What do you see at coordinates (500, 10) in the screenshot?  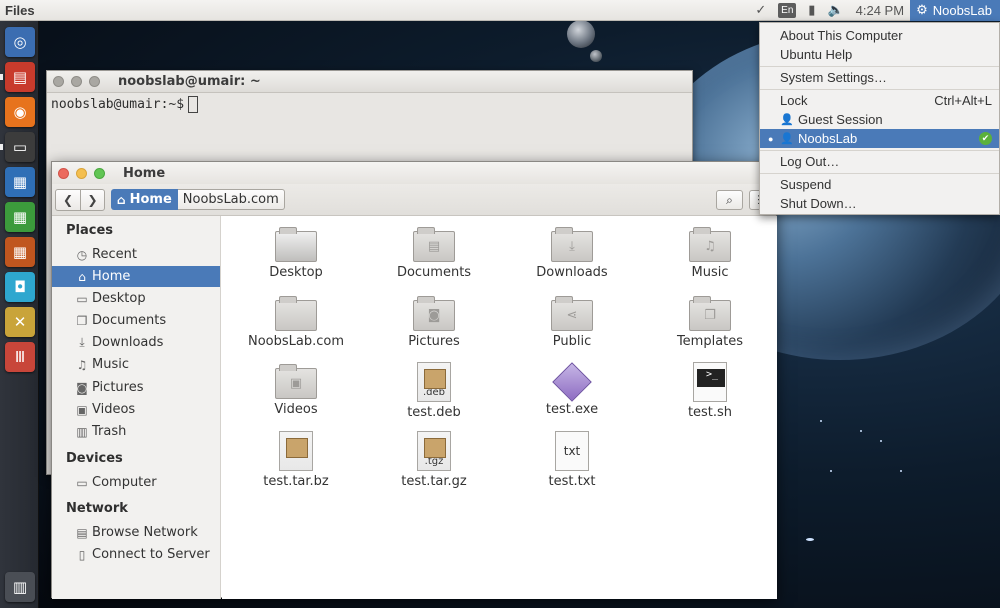 I see `top-panel: Files ✓ En ▮ 🔈 4:24 PM ⚙ NoobsLab` at bounding box center [500, 10].